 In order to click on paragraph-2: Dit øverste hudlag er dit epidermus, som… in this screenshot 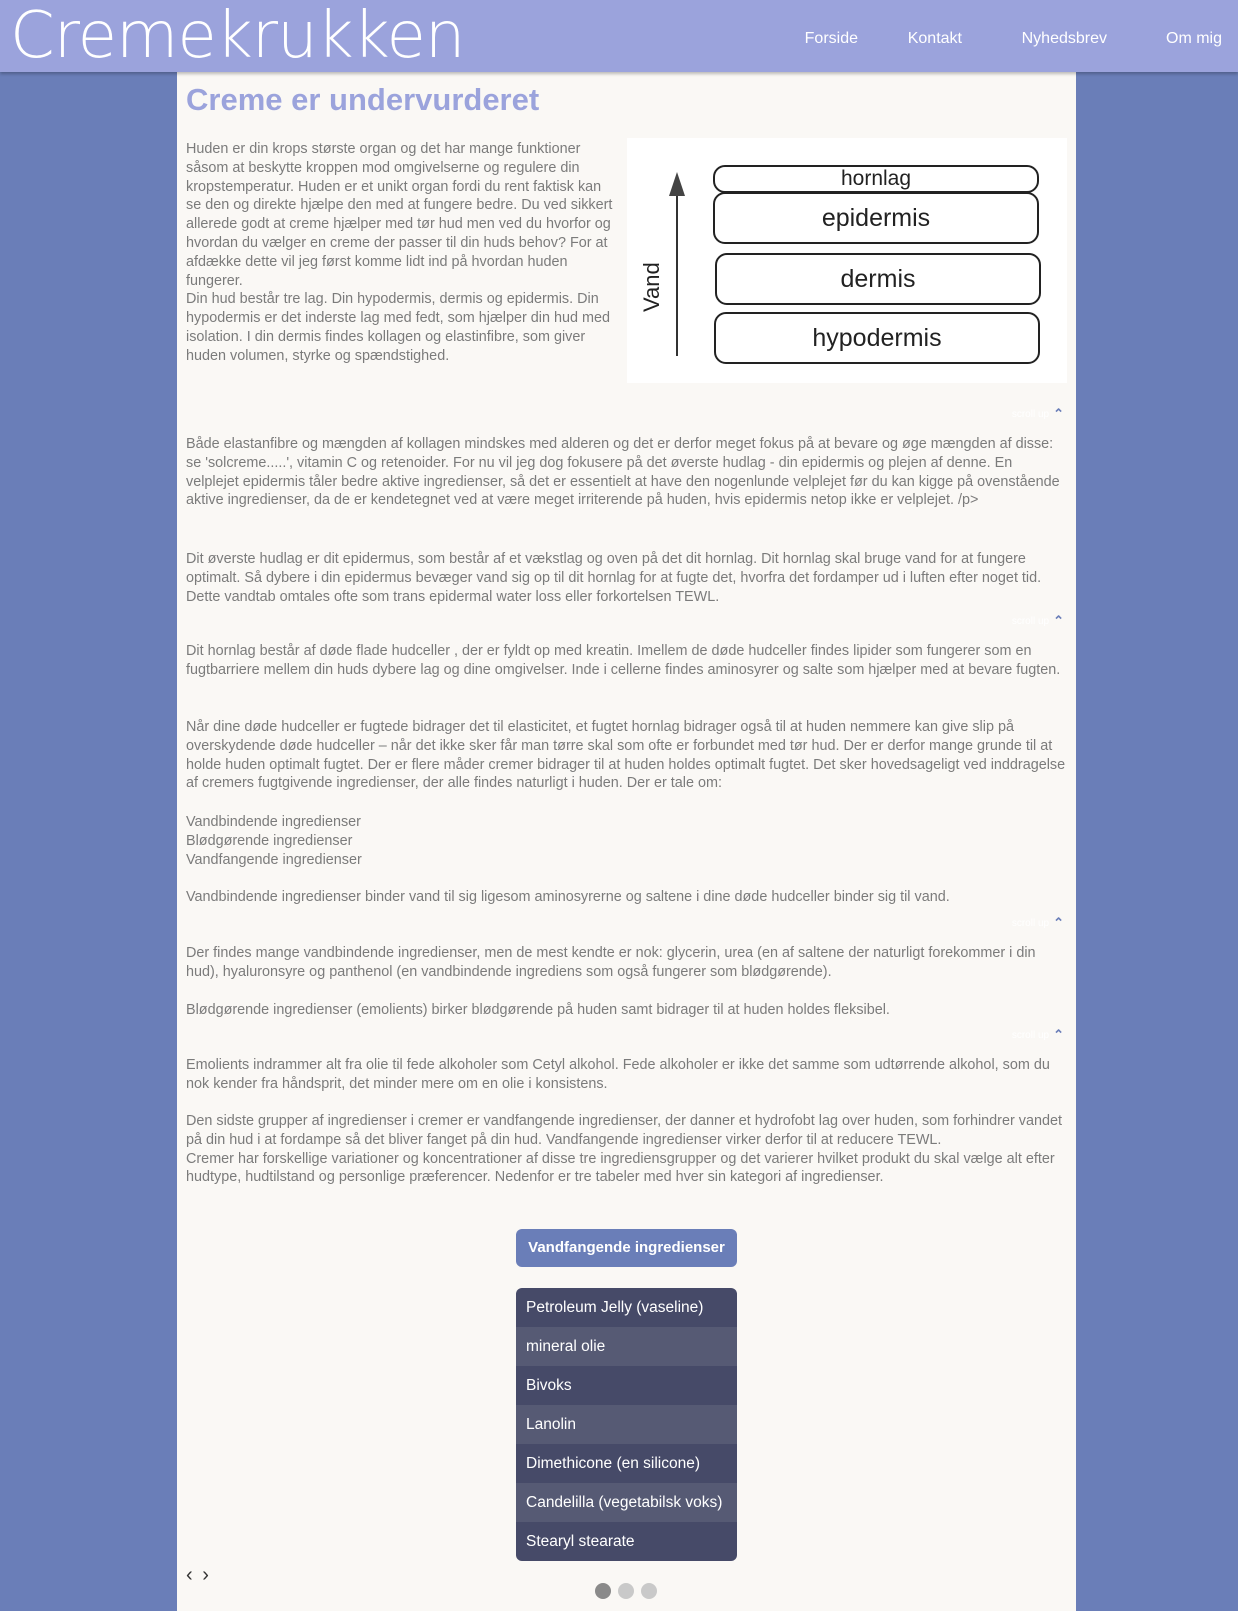, I will do `click(614, 578)`.